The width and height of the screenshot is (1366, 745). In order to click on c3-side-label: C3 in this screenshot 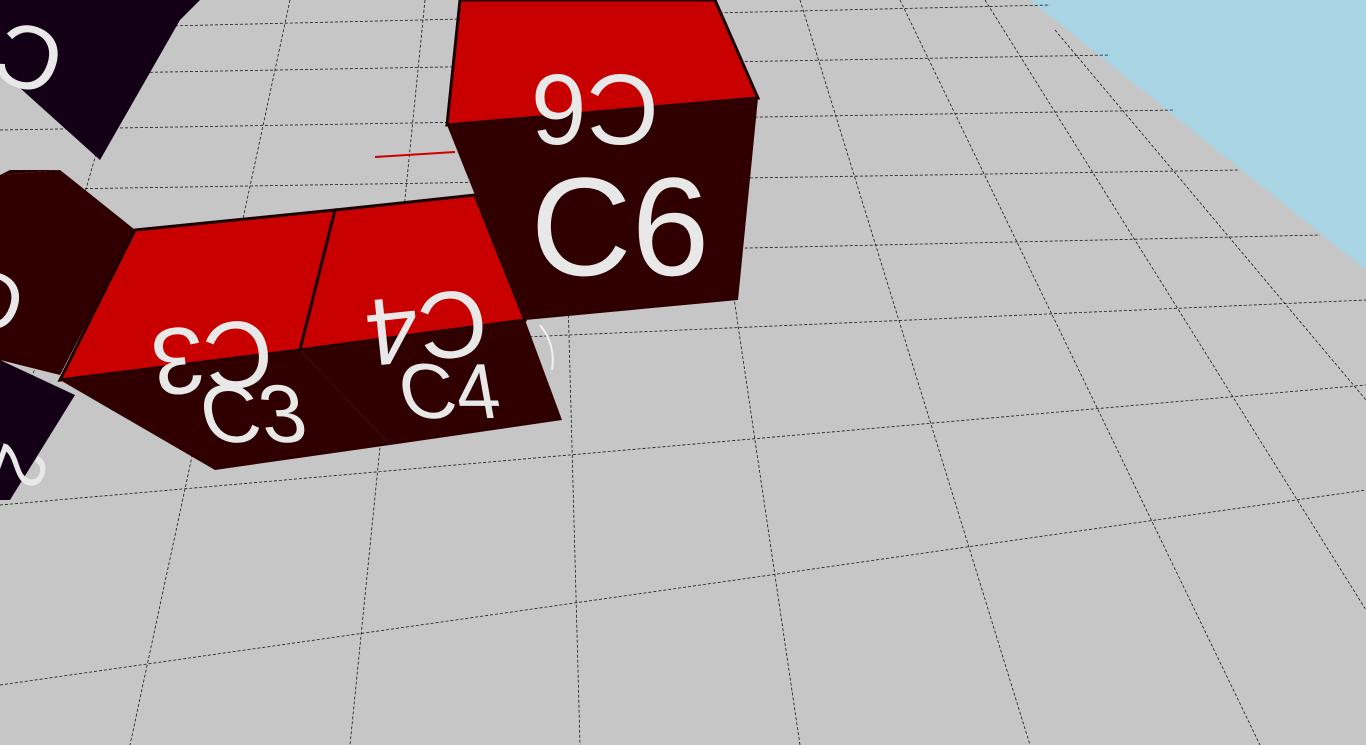, I will do `click(252, 414)`.